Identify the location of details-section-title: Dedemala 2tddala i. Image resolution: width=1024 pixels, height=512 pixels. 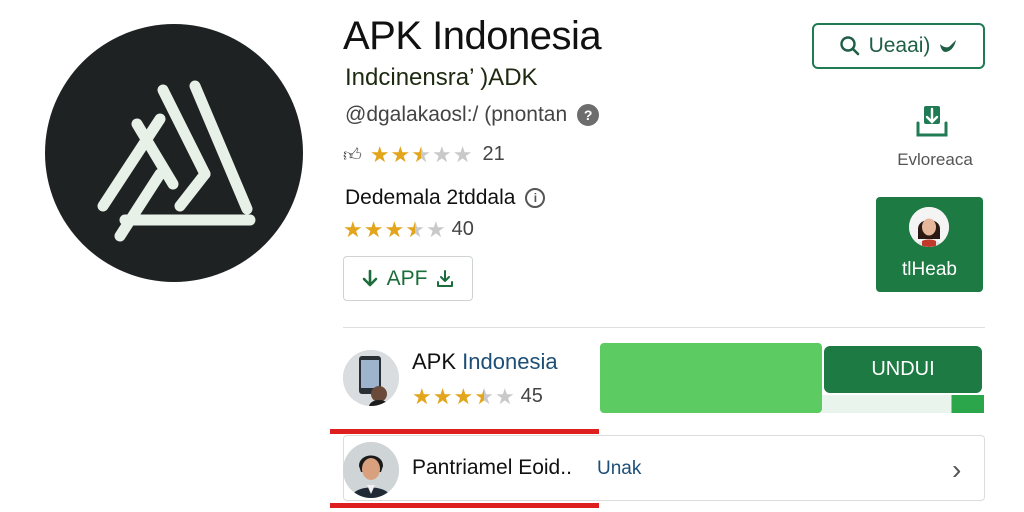
(445, 198).